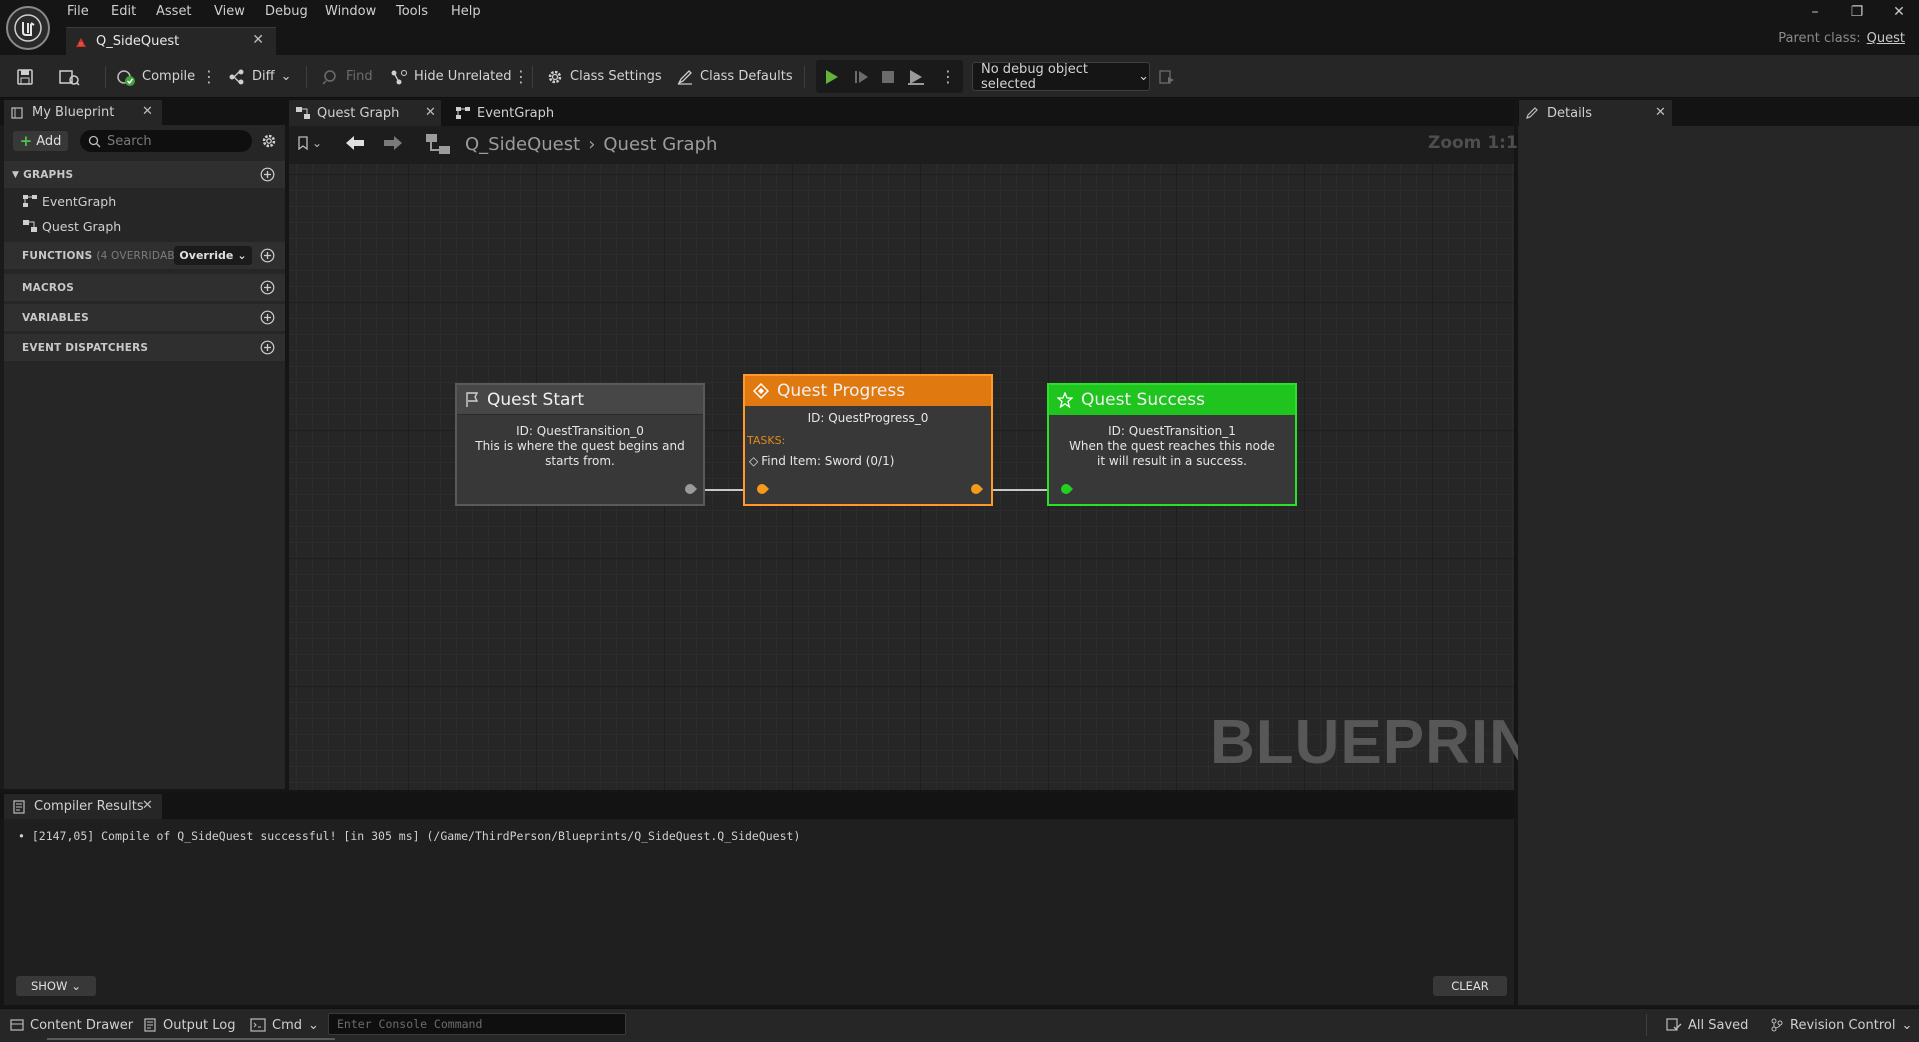  Describe the element at coordinates (287, 1025) in the screenshot. I see `cmd-label: Cmd` at that location.